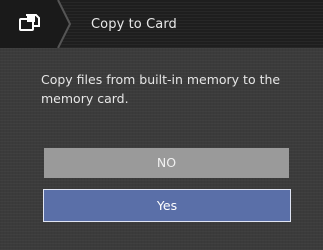  I want to click on page-title: Copy to Card, so click(134, 24).